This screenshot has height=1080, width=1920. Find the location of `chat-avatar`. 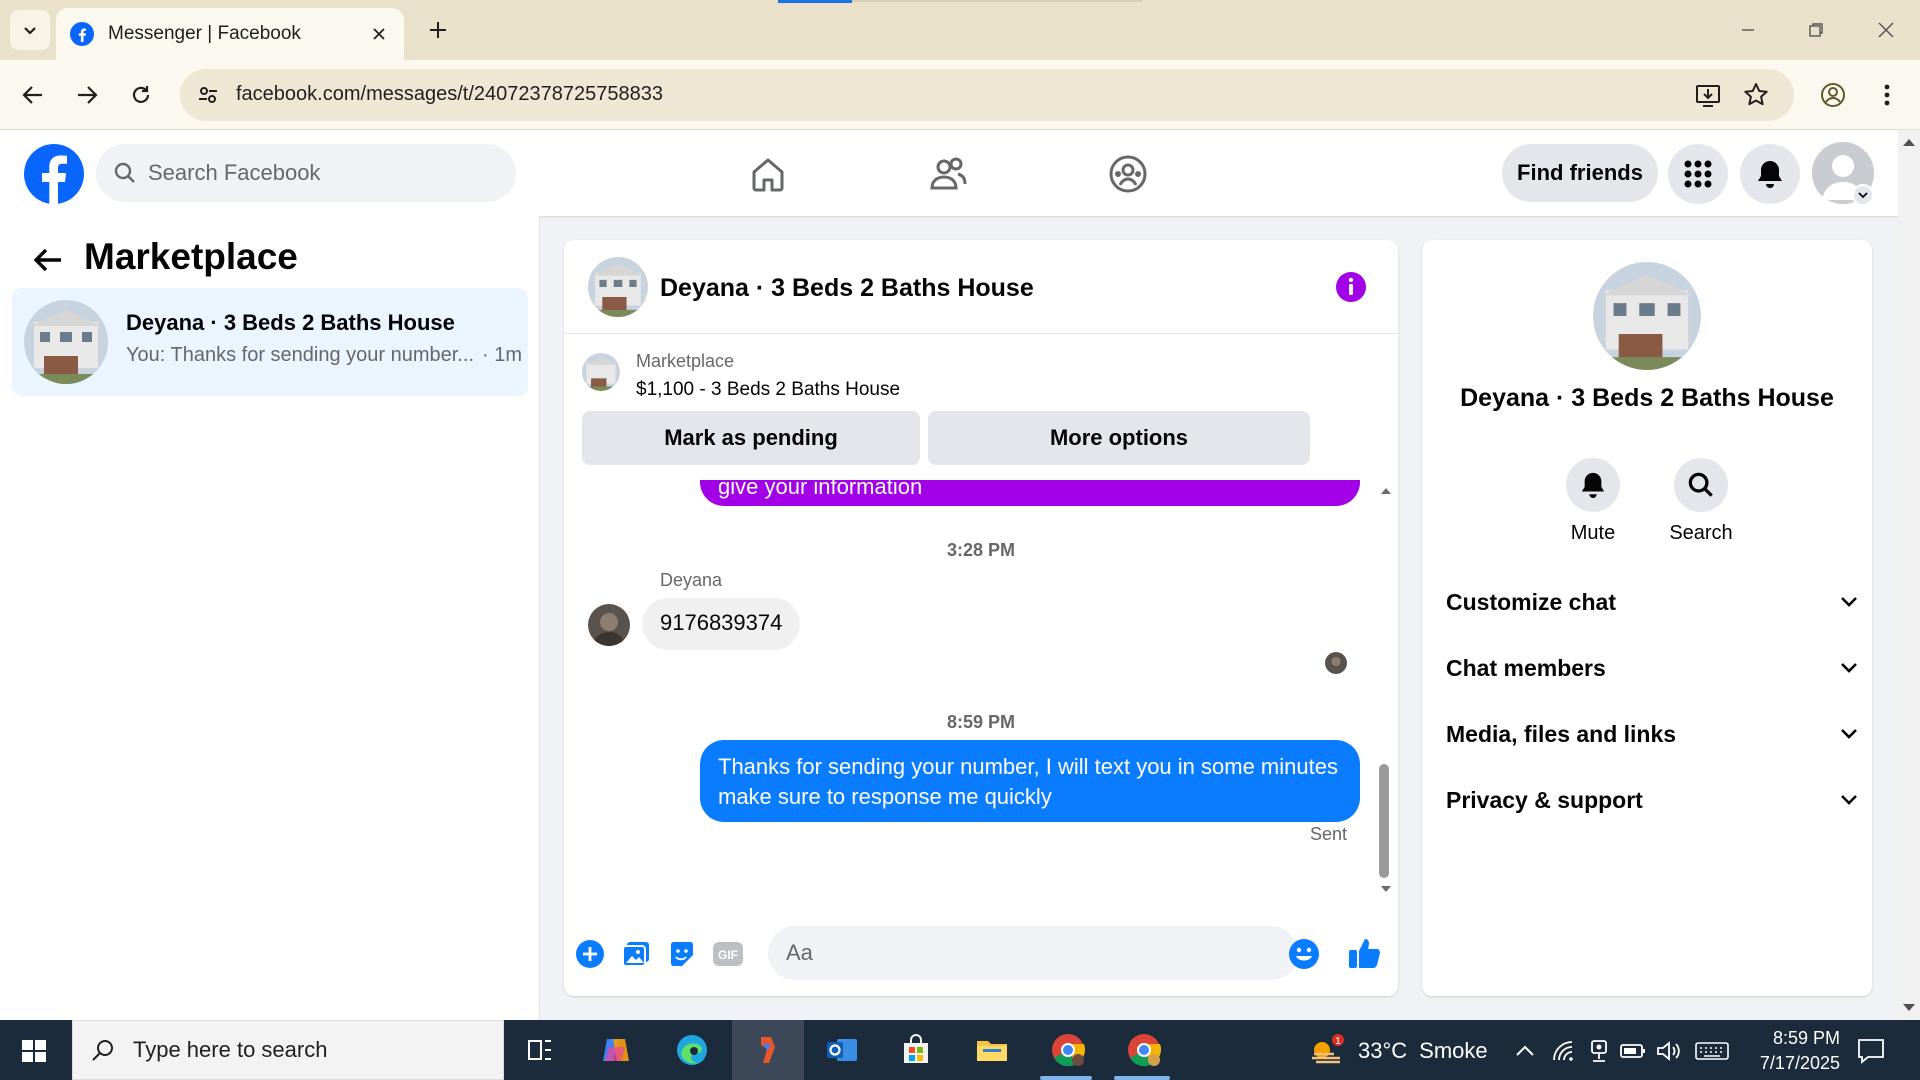

chat-avatar is located at coordinates (618, 287).